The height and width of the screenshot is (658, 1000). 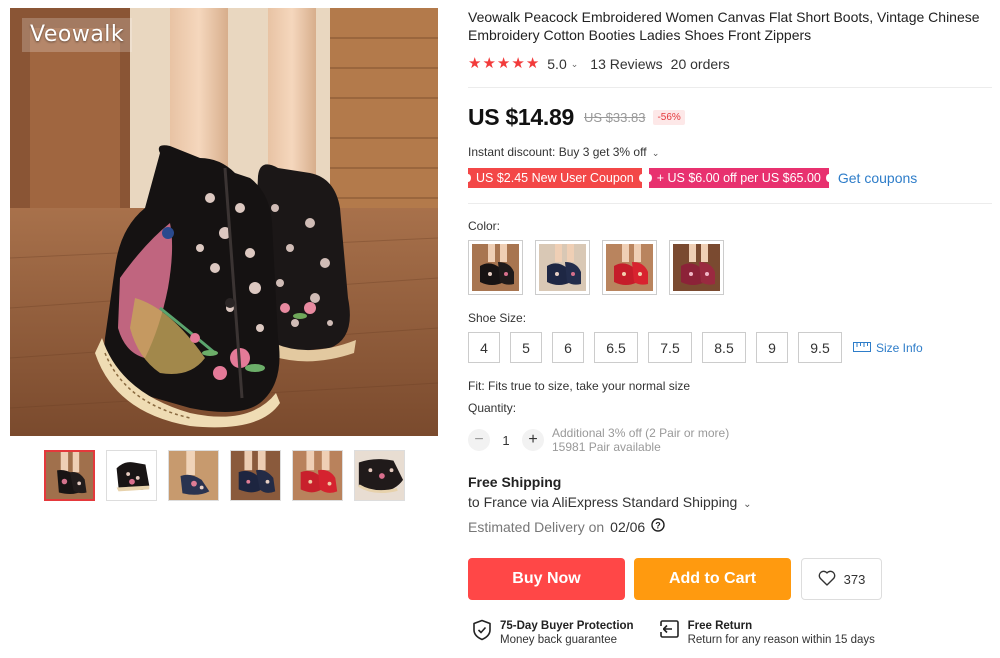 What do you see at coordinates (562, 267) in the screenshot?
I see `color-option-navy` at bounding box center [562, 267].